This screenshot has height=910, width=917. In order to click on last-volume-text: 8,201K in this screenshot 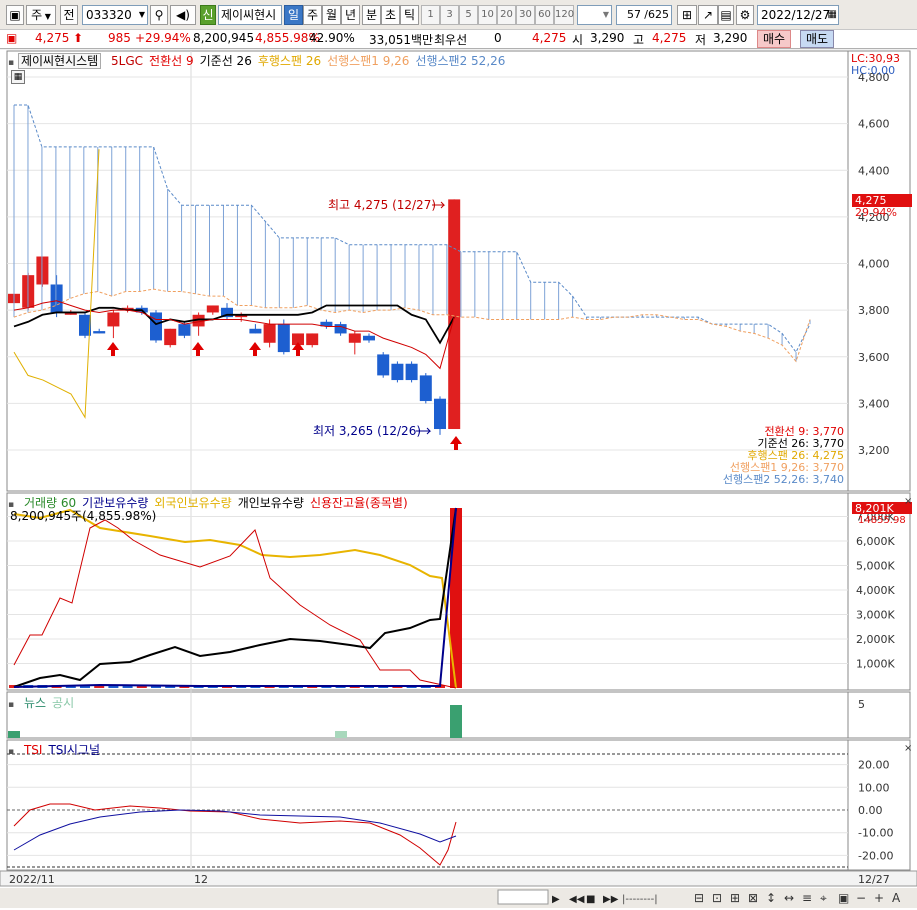, I will do `click(874, 508)`.